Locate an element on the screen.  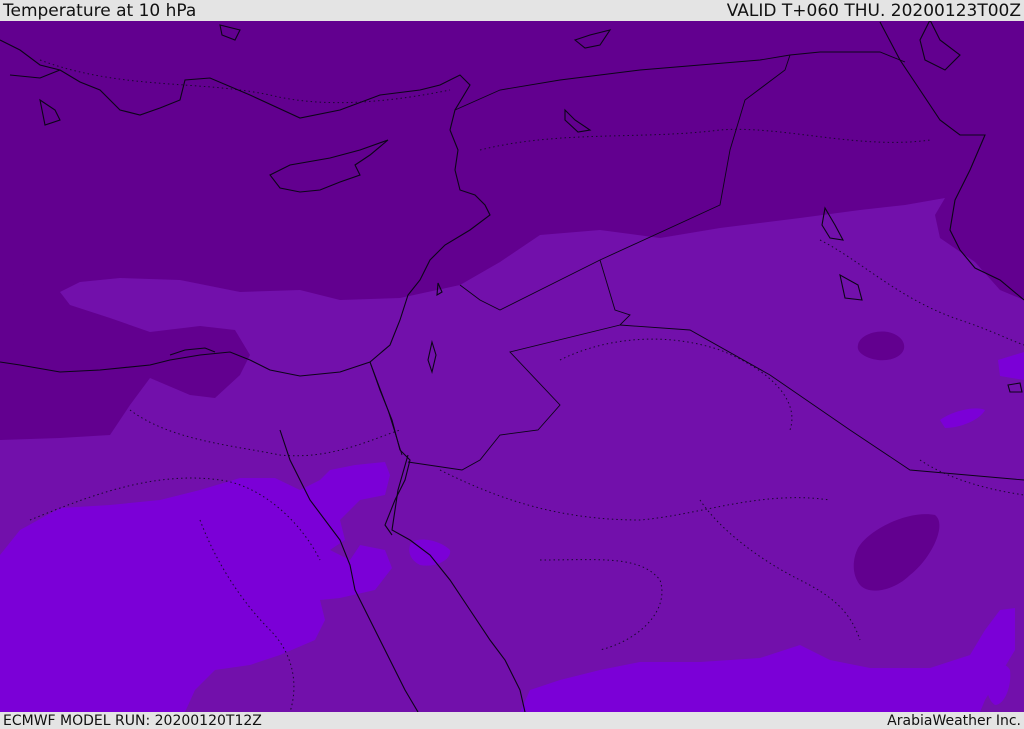
credit: ArabiaWeather Inc. is located at coordinates (954, 720).